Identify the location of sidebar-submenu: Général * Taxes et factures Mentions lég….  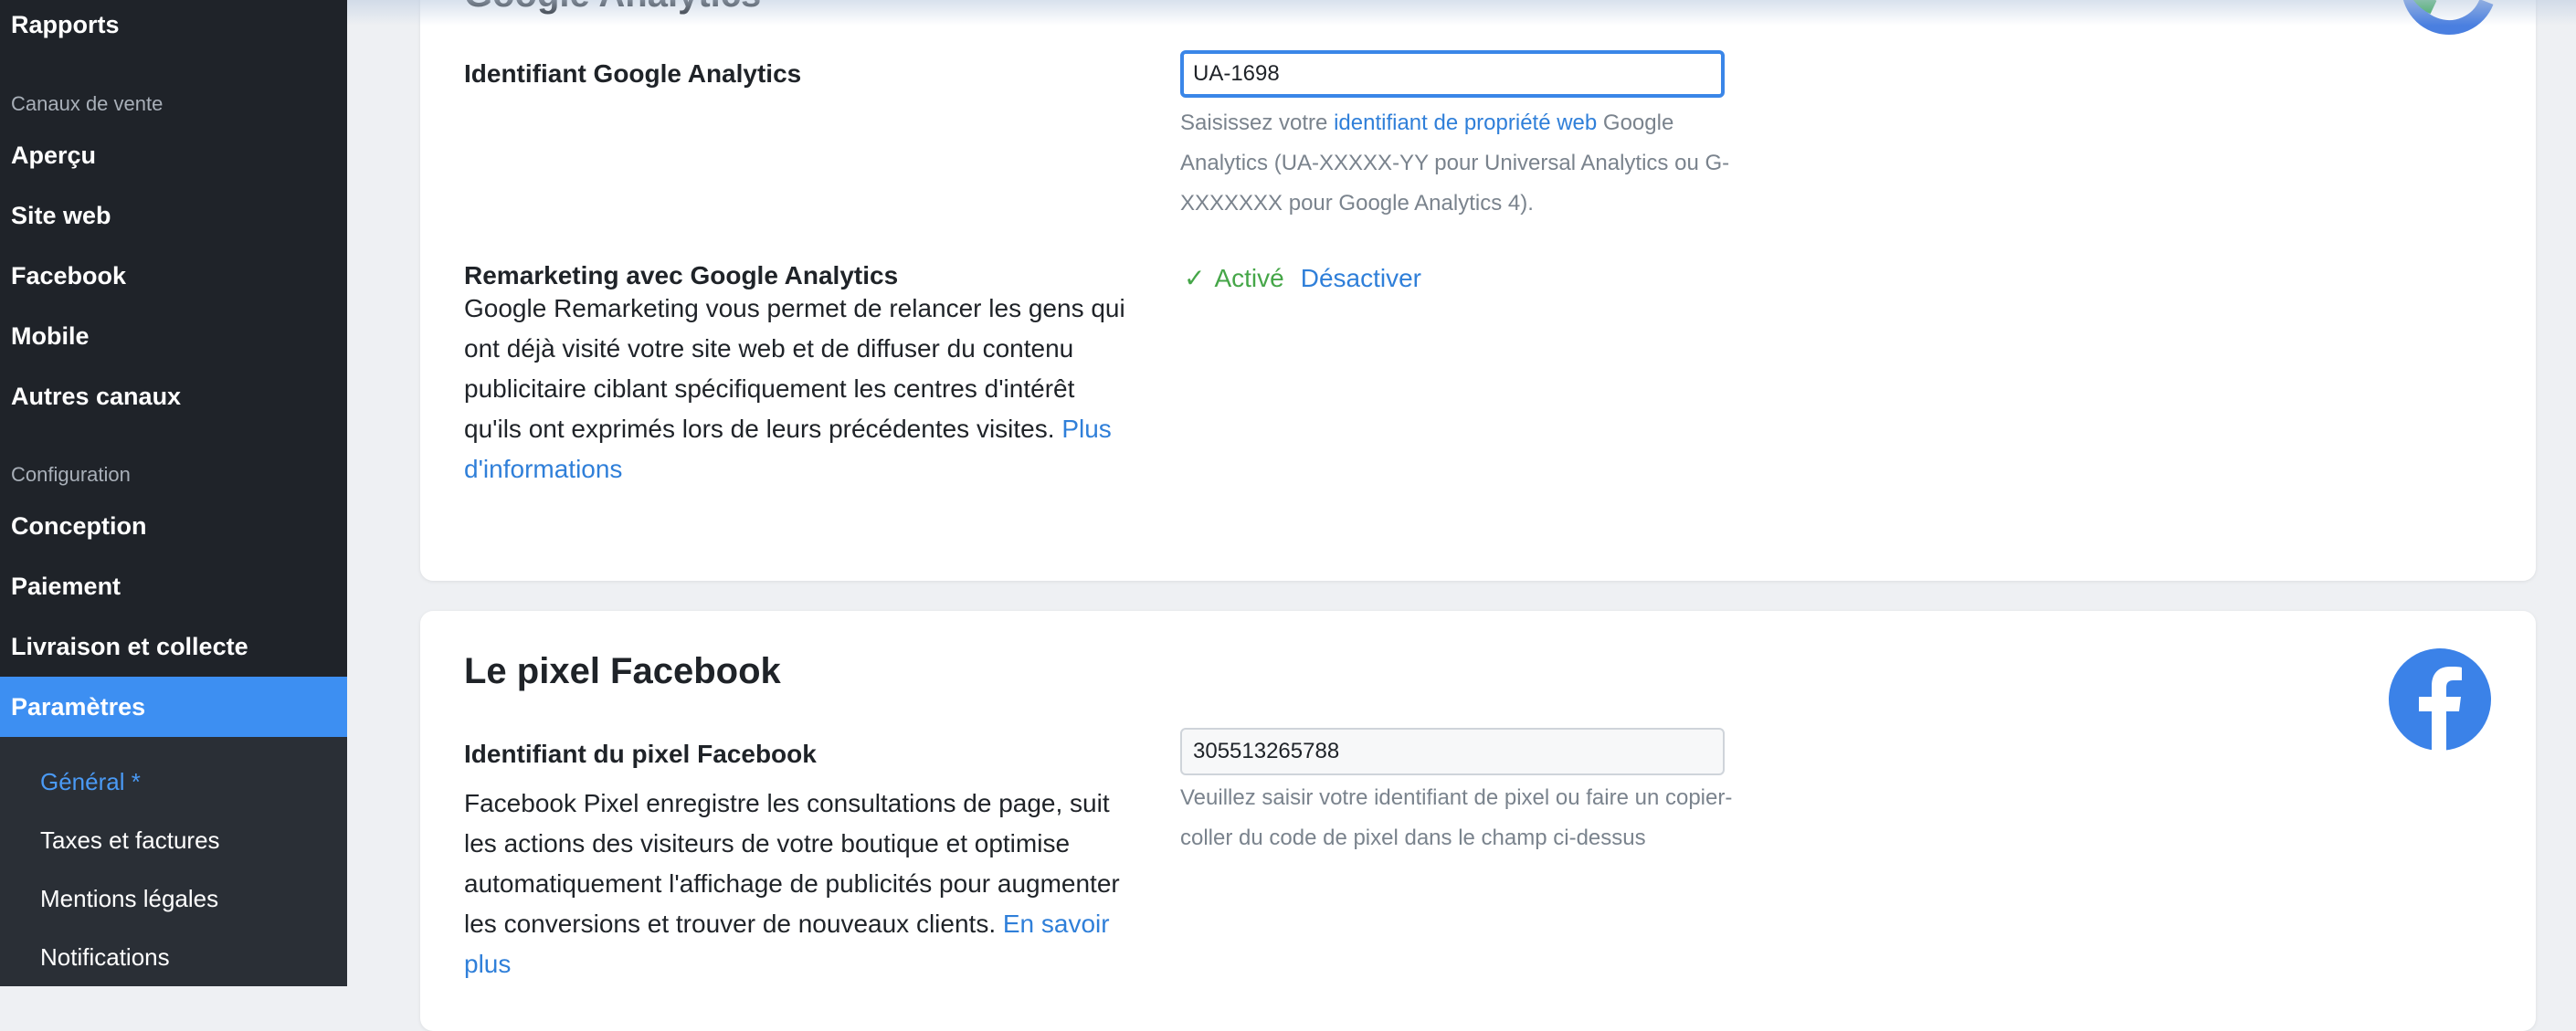
(173, 861).